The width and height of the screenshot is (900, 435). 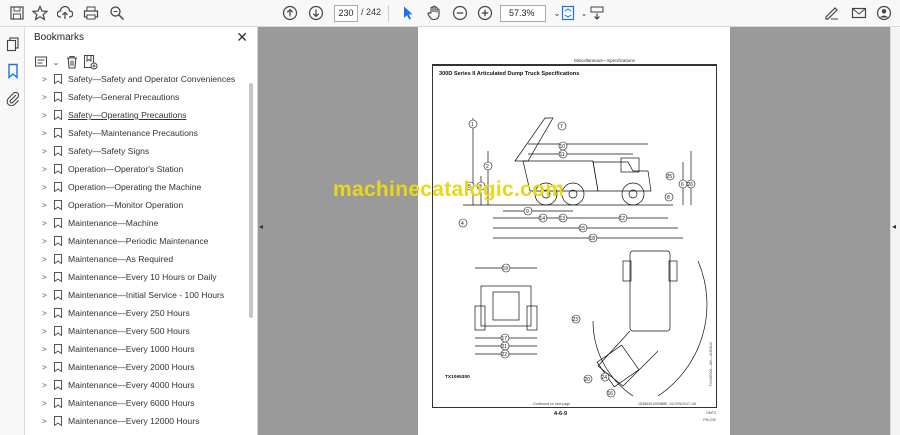 I want to click on bookmark-item: > Safety—Safety Signs, so click(x=136, y=151).